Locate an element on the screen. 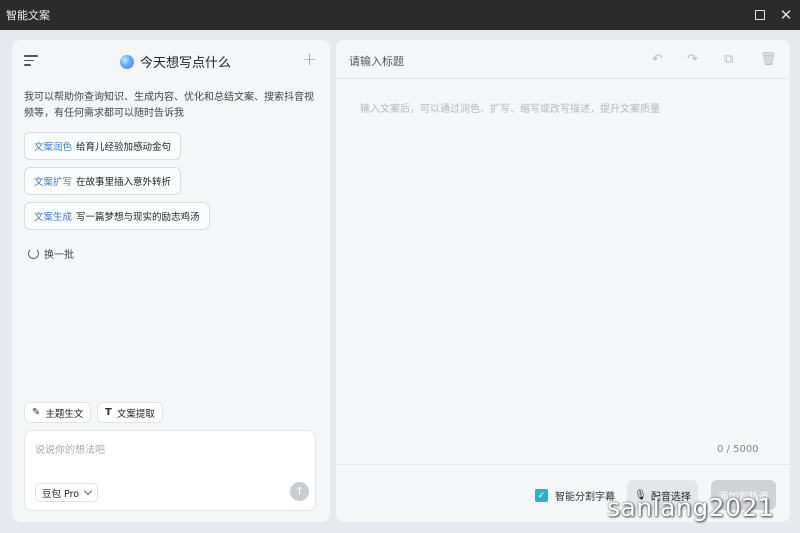 Image resolution: width=800 pixels, height=533 pixels. suggestion-text: 给育儿经验加感动金句 is located at coordinates (124, 147).